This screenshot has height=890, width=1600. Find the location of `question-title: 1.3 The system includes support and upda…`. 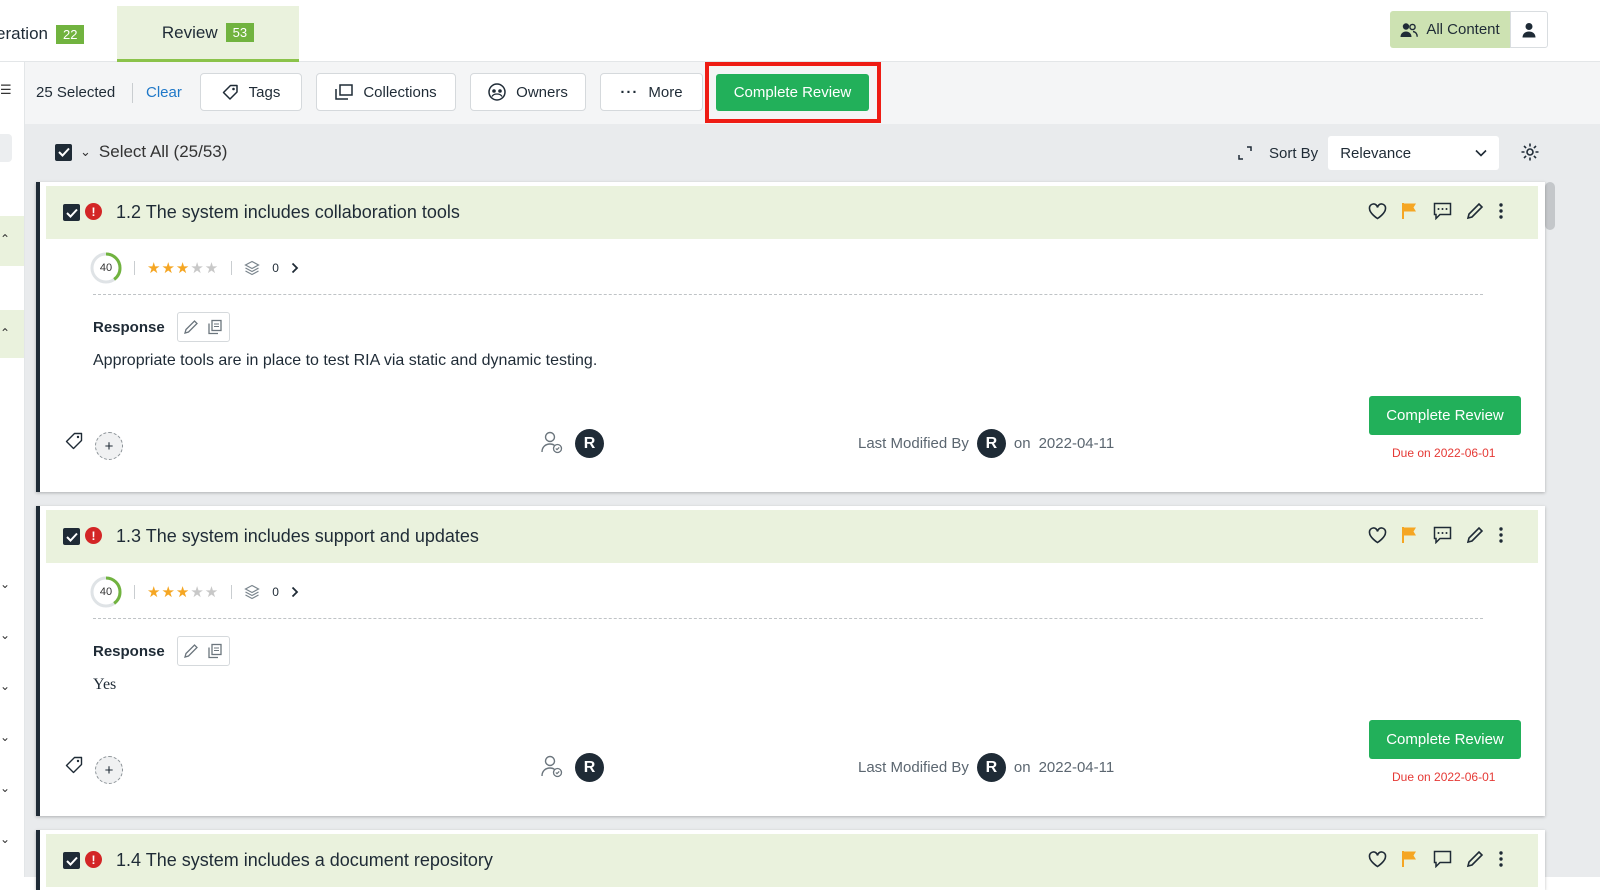

question-title: 1.3 The system includes support and upda… is located at coordinates (297, 536).